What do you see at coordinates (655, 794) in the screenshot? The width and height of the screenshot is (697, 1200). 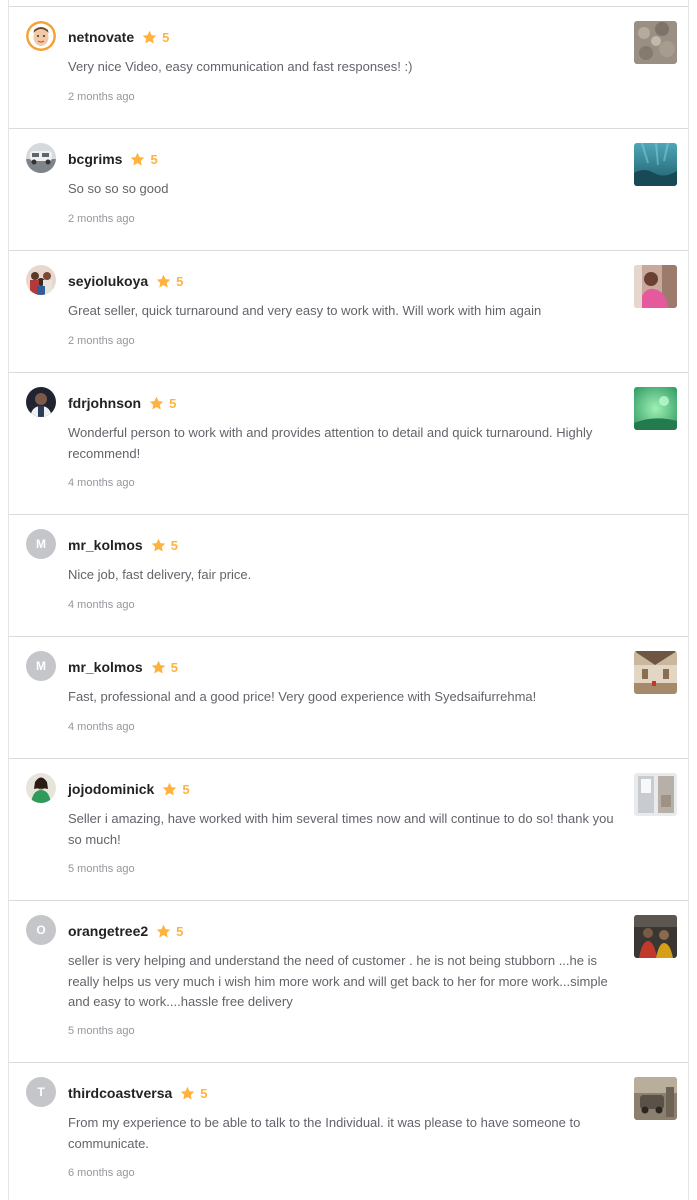 I see `window-scene-thumbnail` at bounding box center [655, 794].